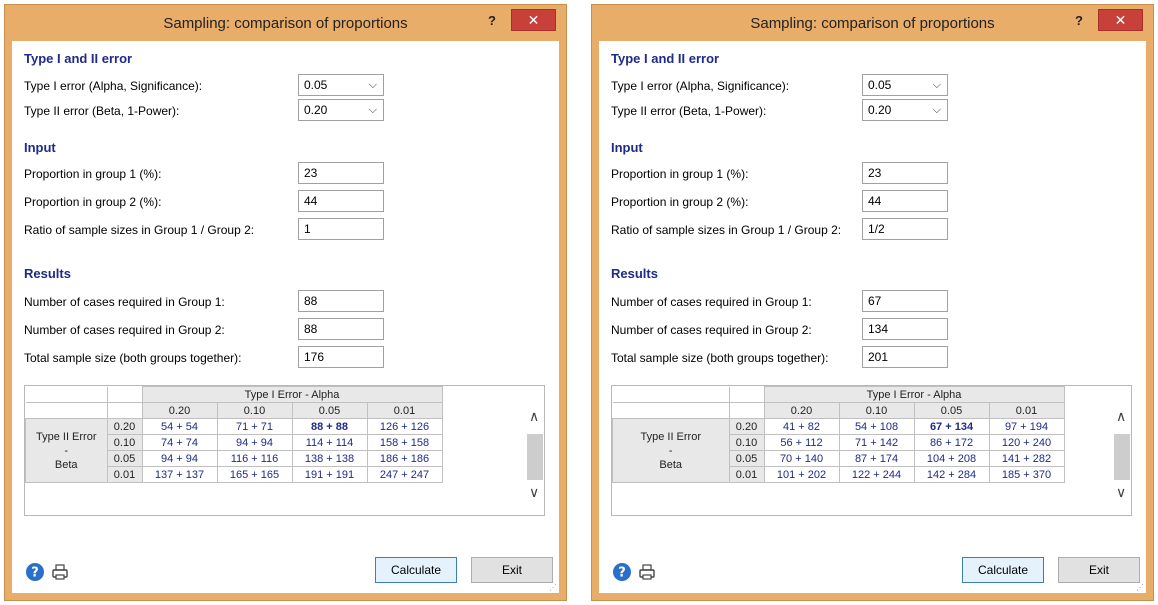  Describe the element at coordinates (254, 458) in the screenshot. I see `table-cell: 116 + 116` at that location.